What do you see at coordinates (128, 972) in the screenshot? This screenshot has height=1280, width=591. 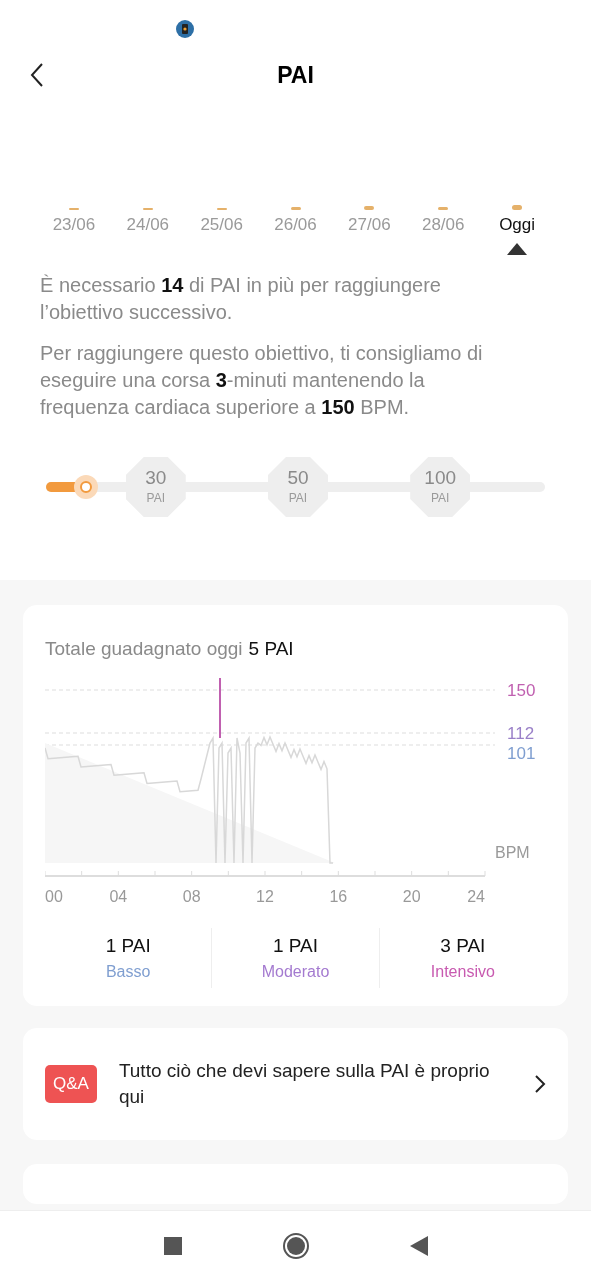 I see `zone-name: Basso` at bounding box center [128, 972].